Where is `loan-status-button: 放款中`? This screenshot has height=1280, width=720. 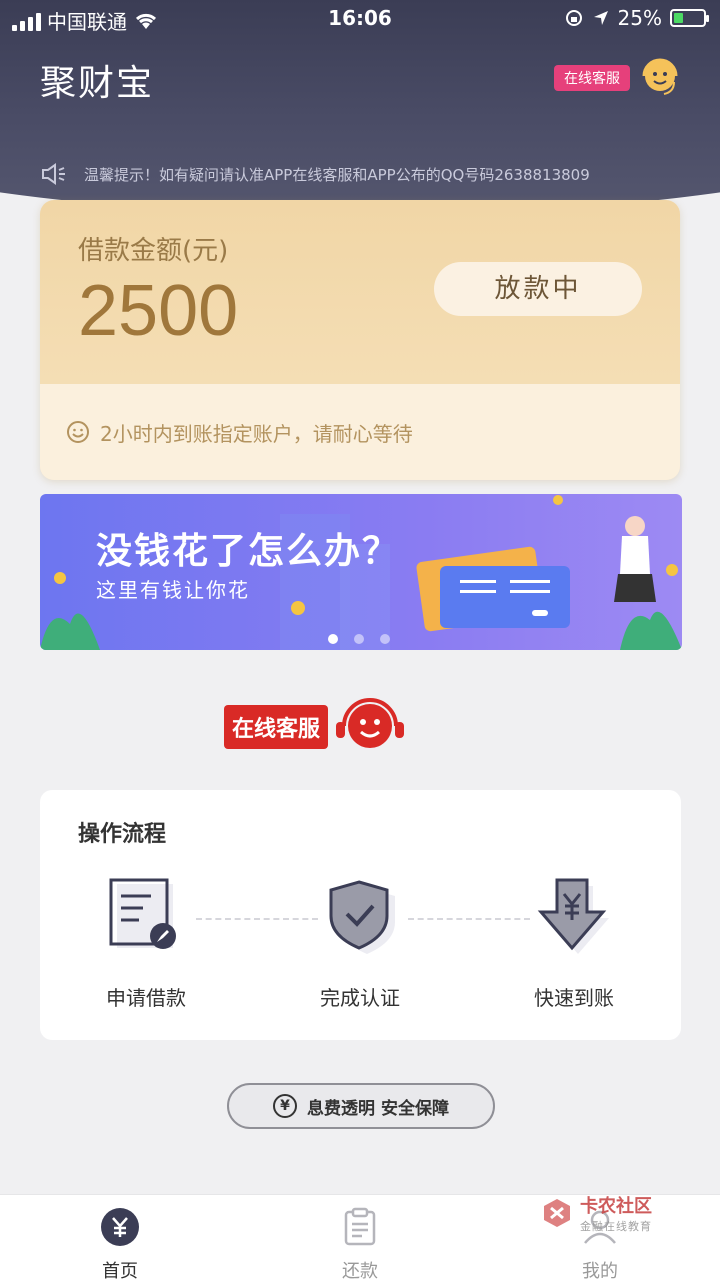
loan-status-button: 放款中 is located at coordinates (538, 289).